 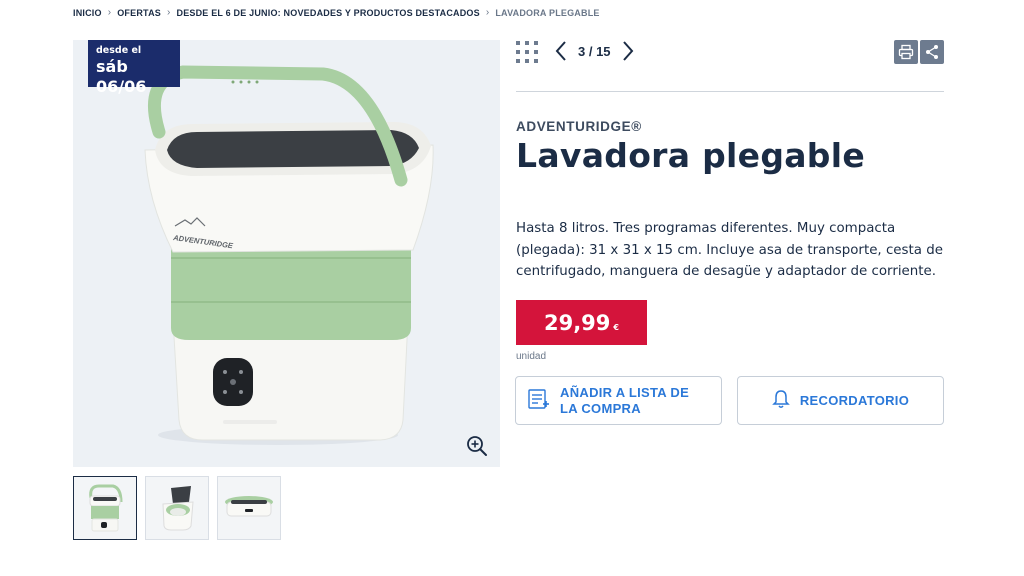 What do you see at coordinates (616, 327) in the screenshot?
I see `price-currency: €` at bounding box center [616, 327].